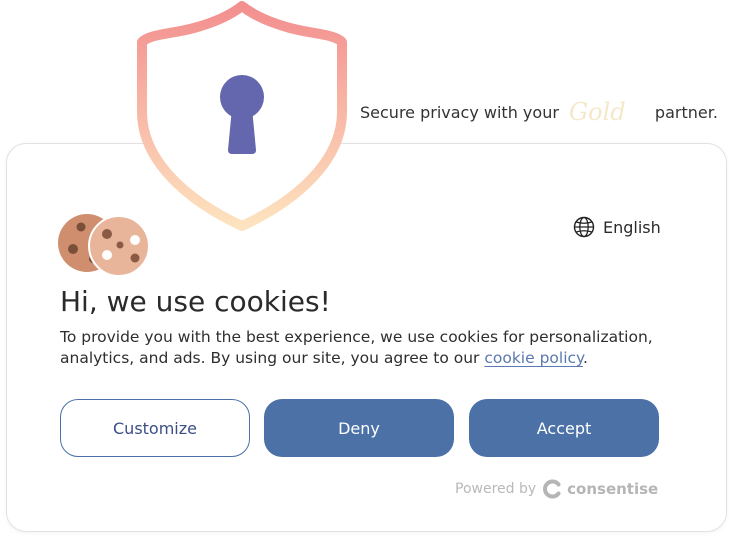  What do you see at coordinates (242, 116) in the screenshot?
I see `shield-lock-icon` at bounding box center [242, 116].